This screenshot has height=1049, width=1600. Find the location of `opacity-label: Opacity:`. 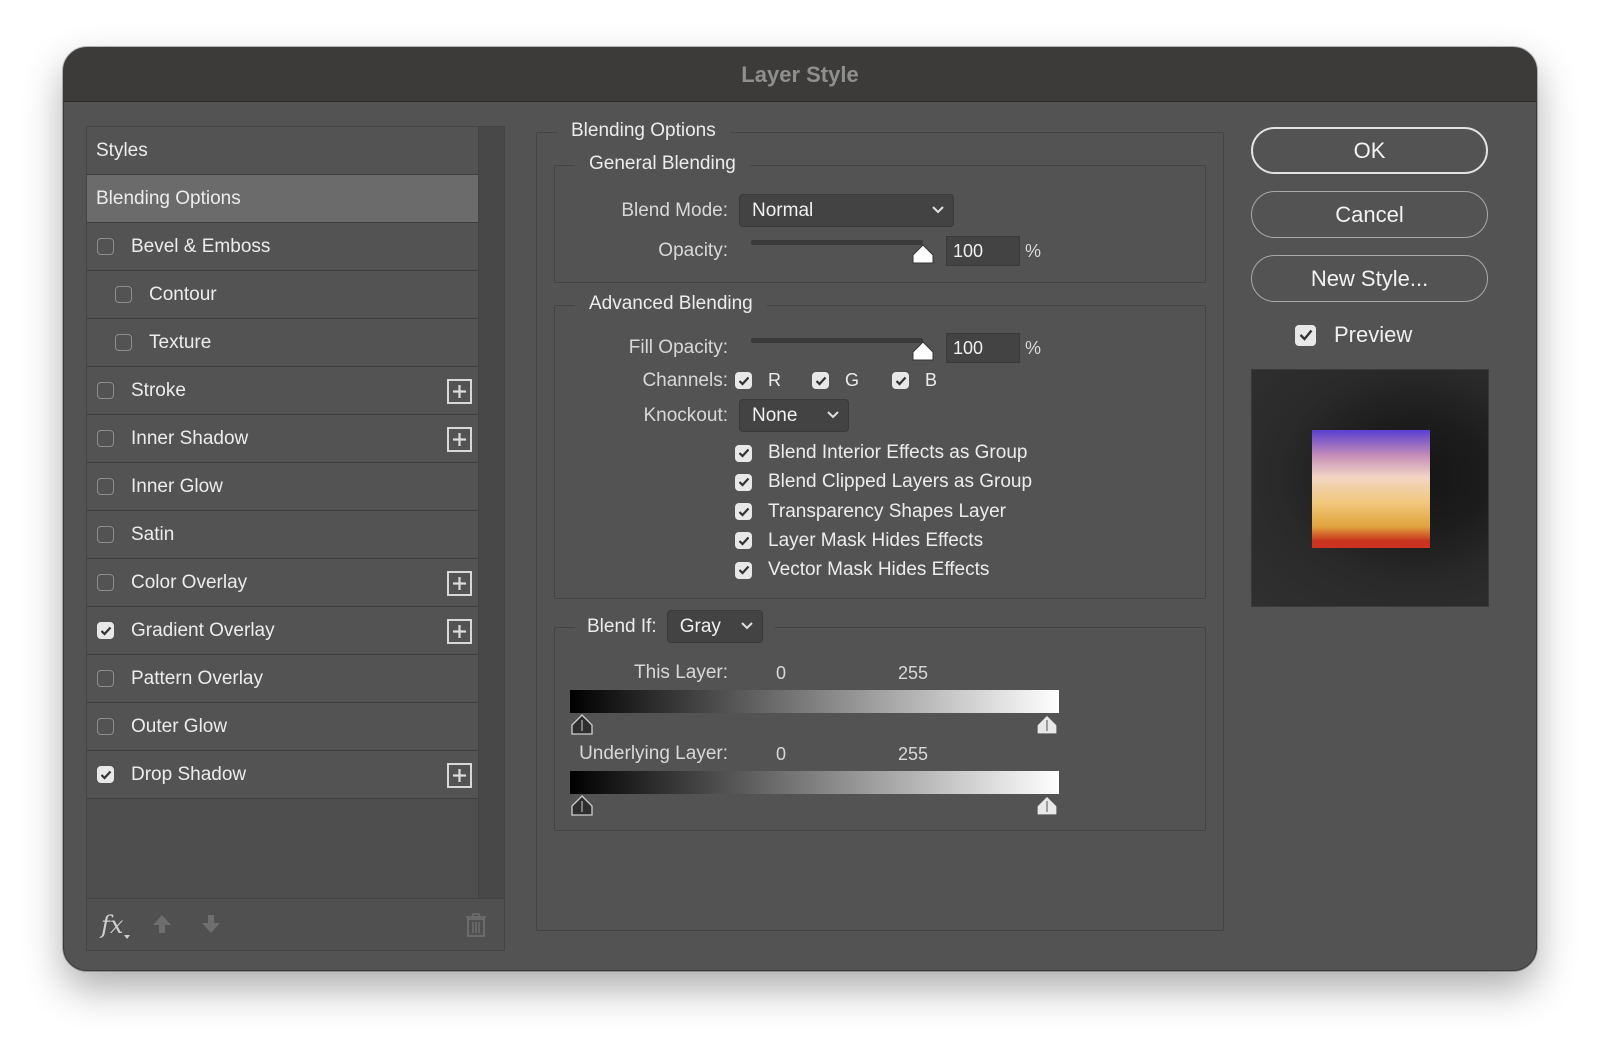

opacity-label: Opacity: is located at coordinates (693, 250).